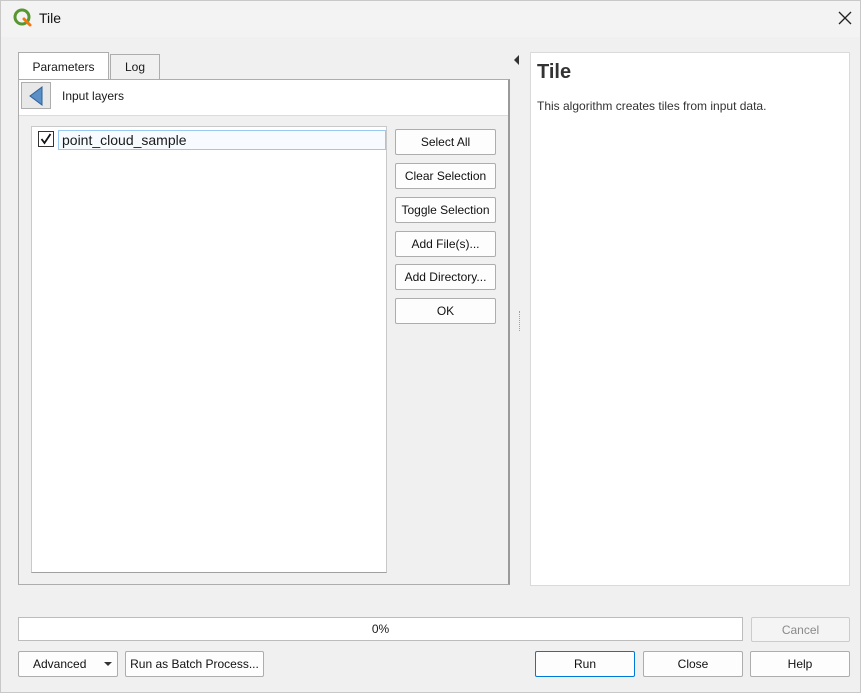  Describe the element at coordinates (693, 664) in the screenshot. I see `close-button: Close` at that location.